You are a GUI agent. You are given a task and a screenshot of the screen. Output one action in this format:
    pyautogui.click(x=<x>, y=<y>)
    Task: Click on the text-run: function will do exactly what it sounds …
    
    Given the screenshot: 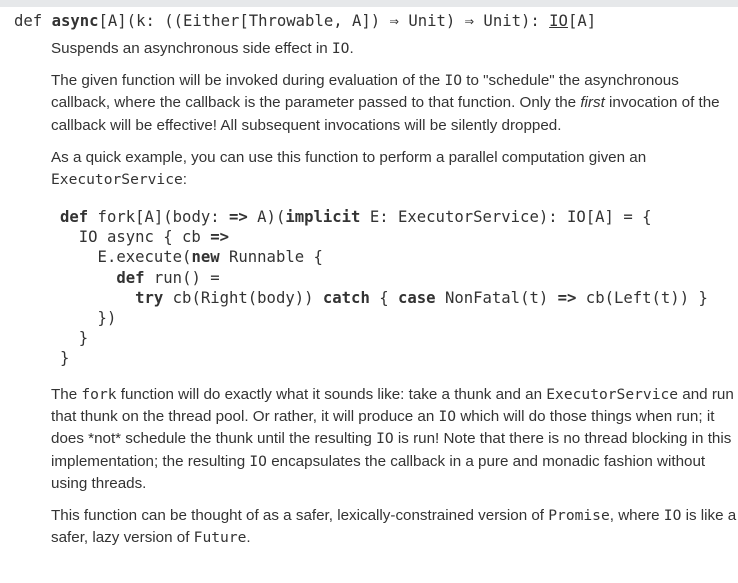 What is the action you would take?
    pyautogui.click(x=331, y=394)
    